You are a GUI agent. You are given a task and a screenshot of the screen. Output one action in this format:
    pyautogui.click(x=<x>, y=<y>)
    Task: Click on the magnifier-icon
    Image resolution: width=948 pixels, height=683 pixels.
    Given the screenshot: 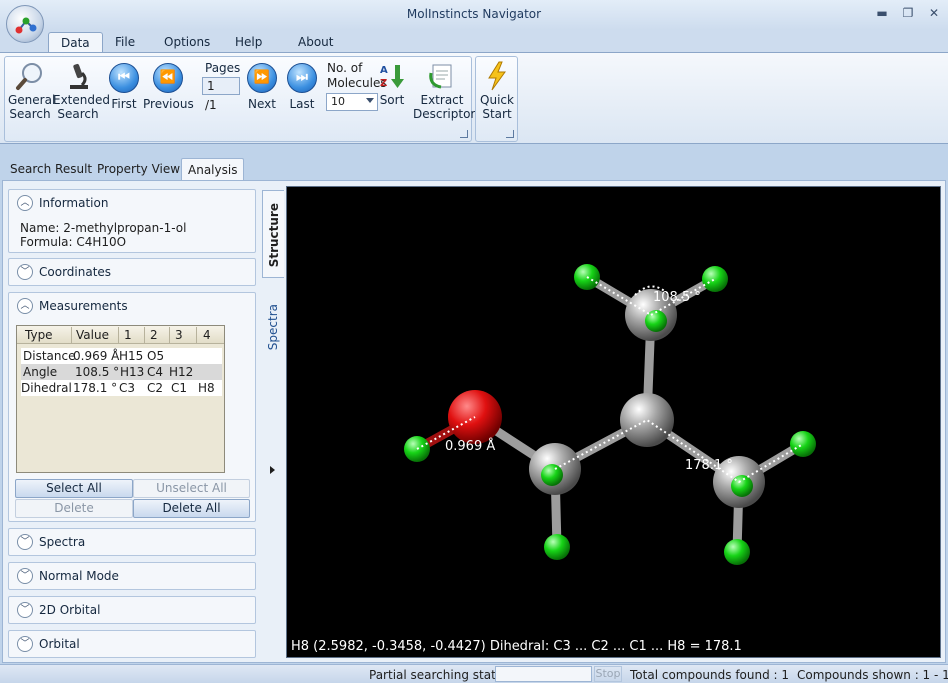 What is the action you would take?
    pyautogui.click(x=29, y=76)
    